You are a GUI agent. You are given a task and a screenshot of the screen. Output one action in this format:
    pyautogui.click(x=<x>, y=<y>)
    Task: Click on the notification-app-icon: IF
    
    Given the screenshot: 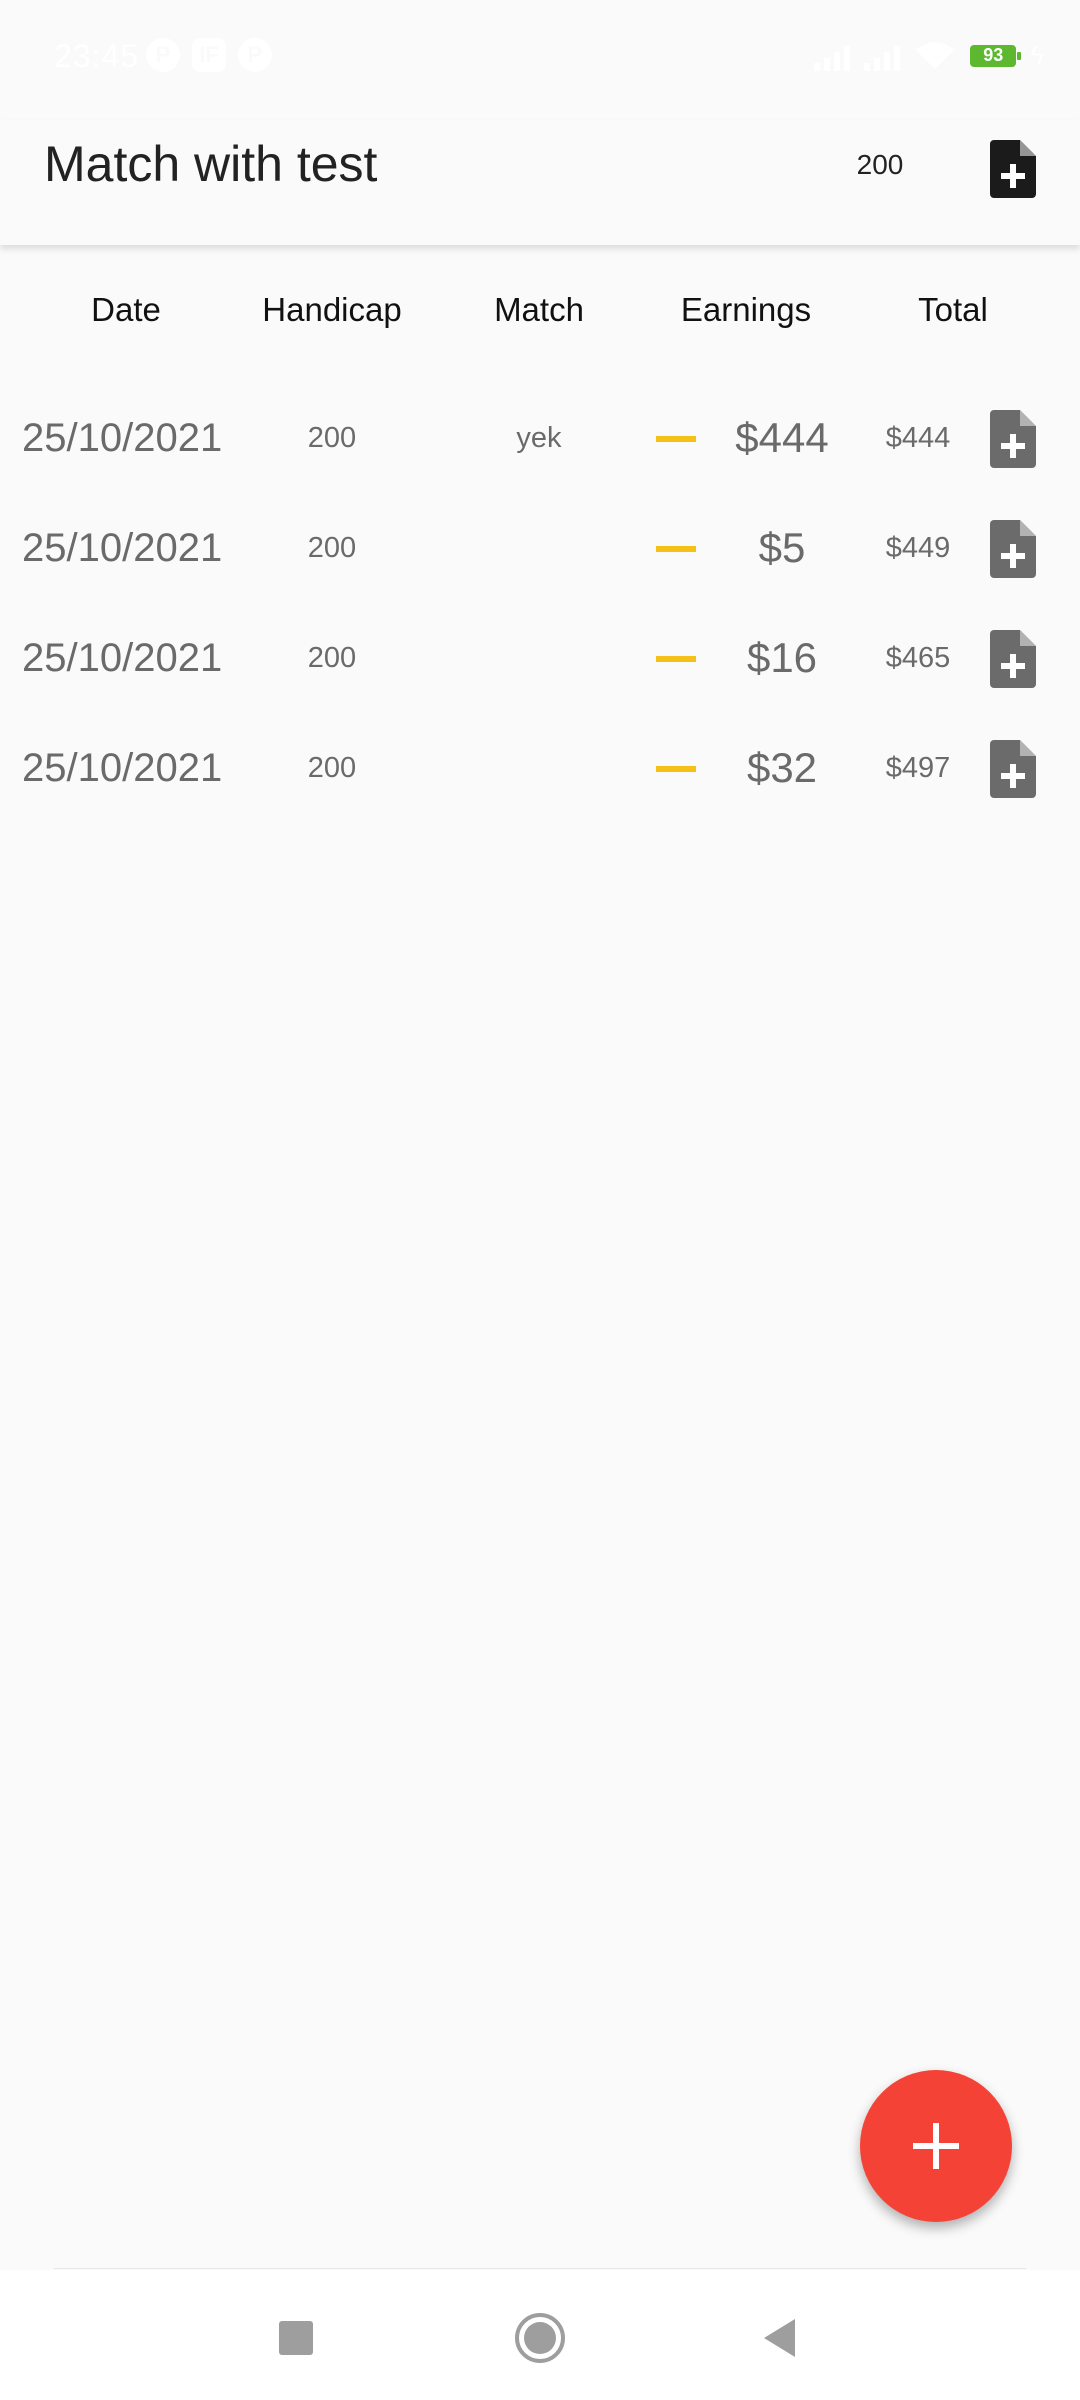 What is the action you would take?
    pyautogui.click(x=209, y=55)
    